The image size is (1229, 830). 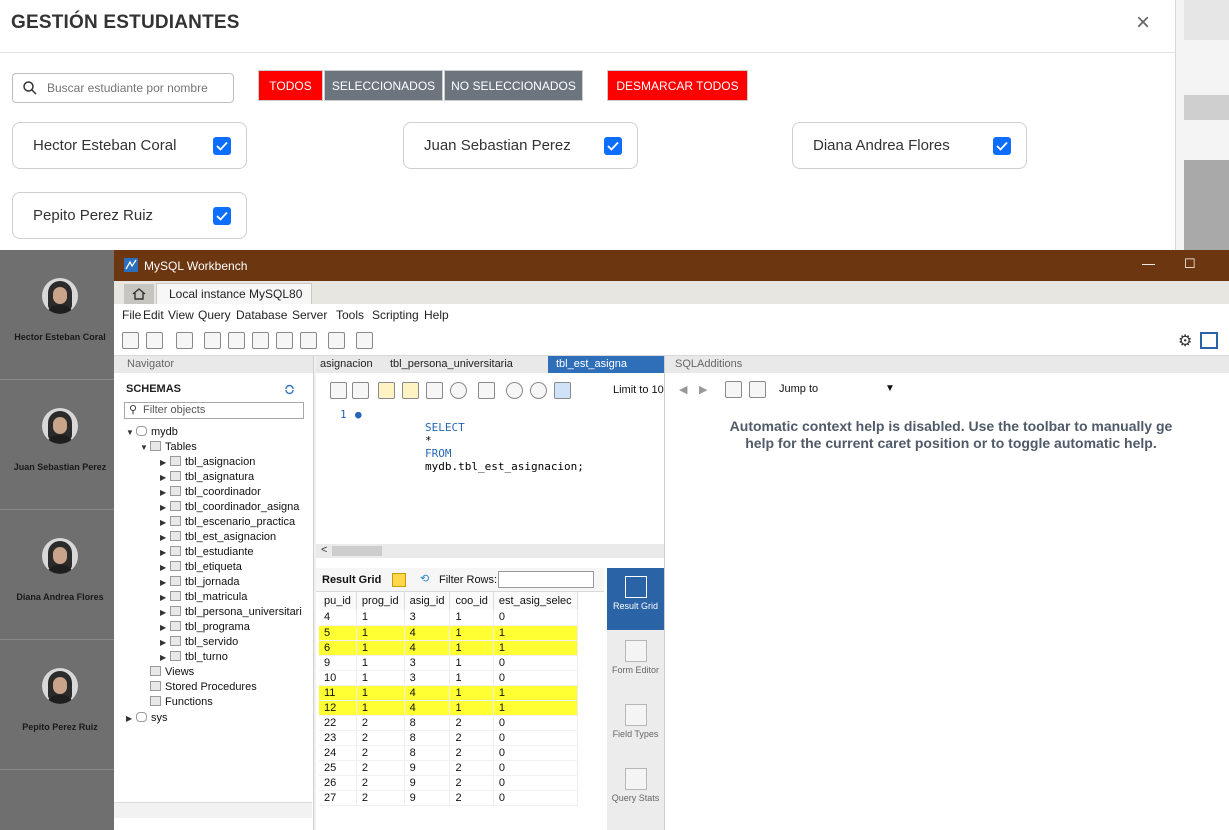 I want to click on table-cell: 5, so click(x=338, y=633).